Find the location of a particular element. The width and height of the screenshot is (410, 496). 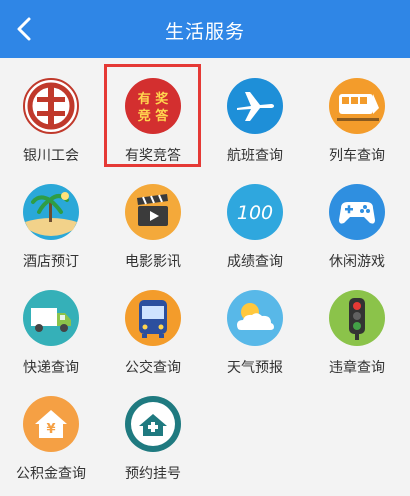

service-label: 成绩查询 is located at coordinates (255, 262).